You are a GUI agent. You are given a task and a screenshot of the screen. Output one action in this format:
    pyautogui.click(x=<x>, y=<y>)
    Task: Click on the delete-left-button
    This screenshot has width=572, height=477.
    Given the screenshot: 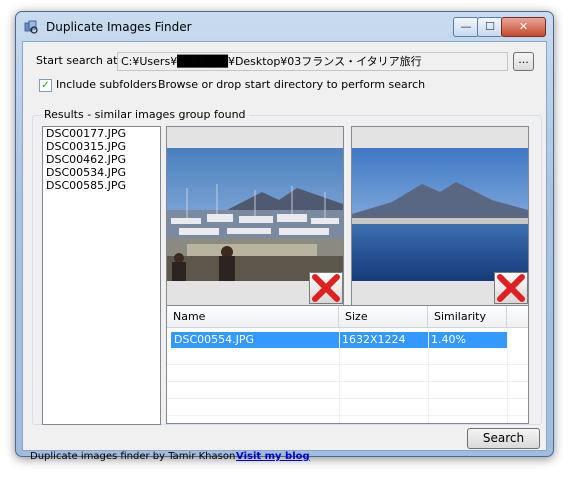 What is the action you would take?
    pyautogui.click(x=326, y=288)
    